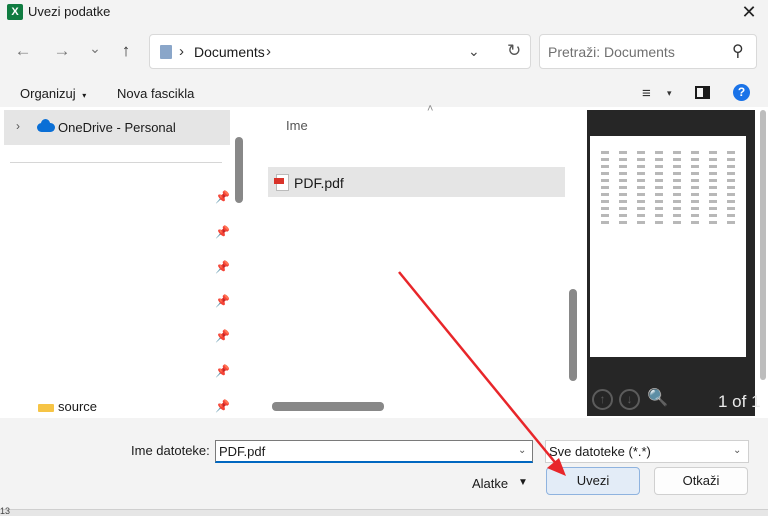 This screenshot has height=516, width=768. What do you see at coordinates (556, 467) in the screenshot?
I see `annotation-arrow-head` at bounding box center [556, 467].